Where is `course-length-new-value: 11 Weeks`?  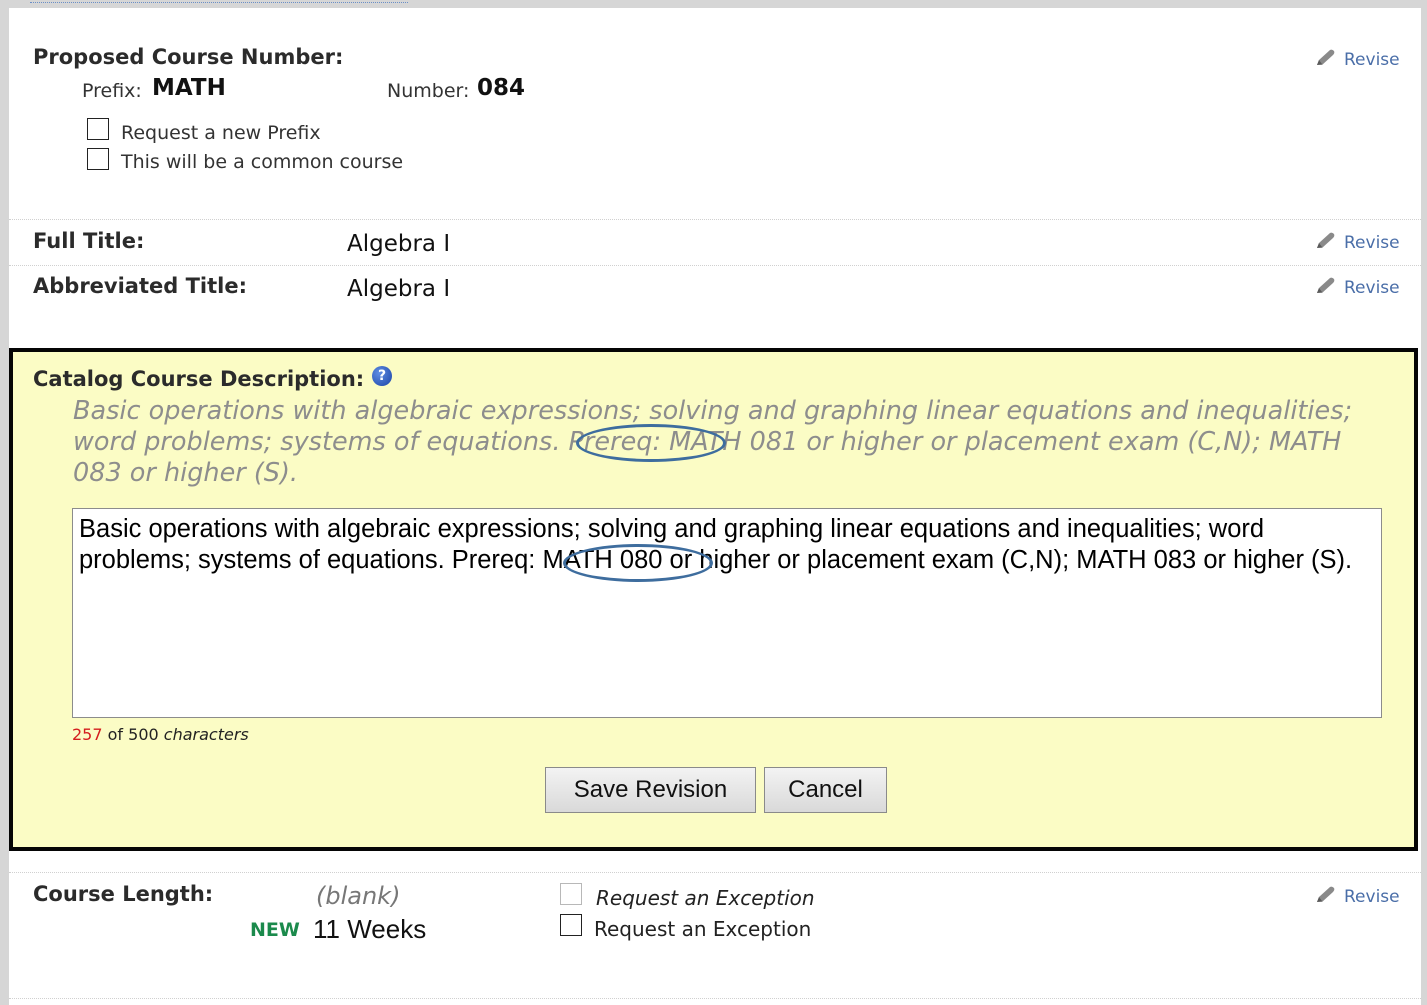 course-length-new-value: 11 Weeks is located at coordinates (370, 929).